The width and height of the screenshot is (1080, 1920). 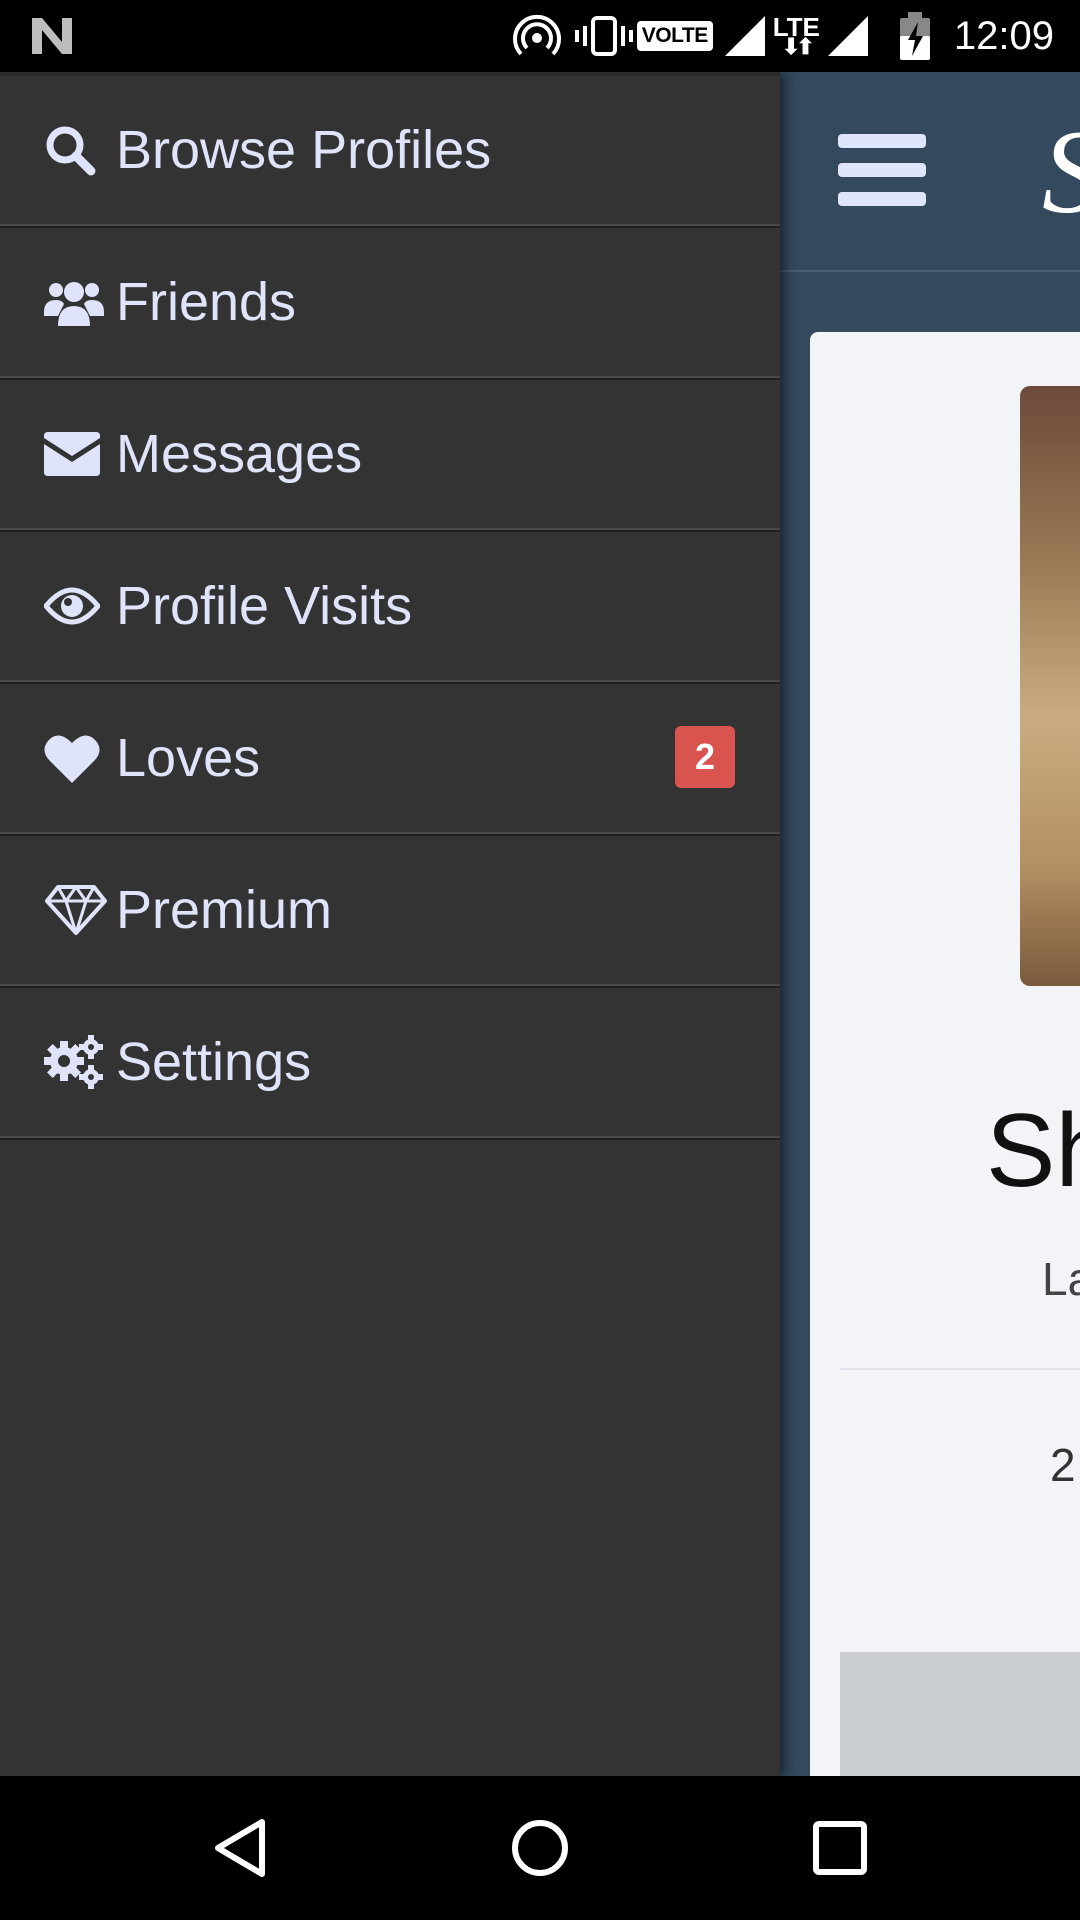 I want to click on notification-n-icon, so click(x=52, y=36).